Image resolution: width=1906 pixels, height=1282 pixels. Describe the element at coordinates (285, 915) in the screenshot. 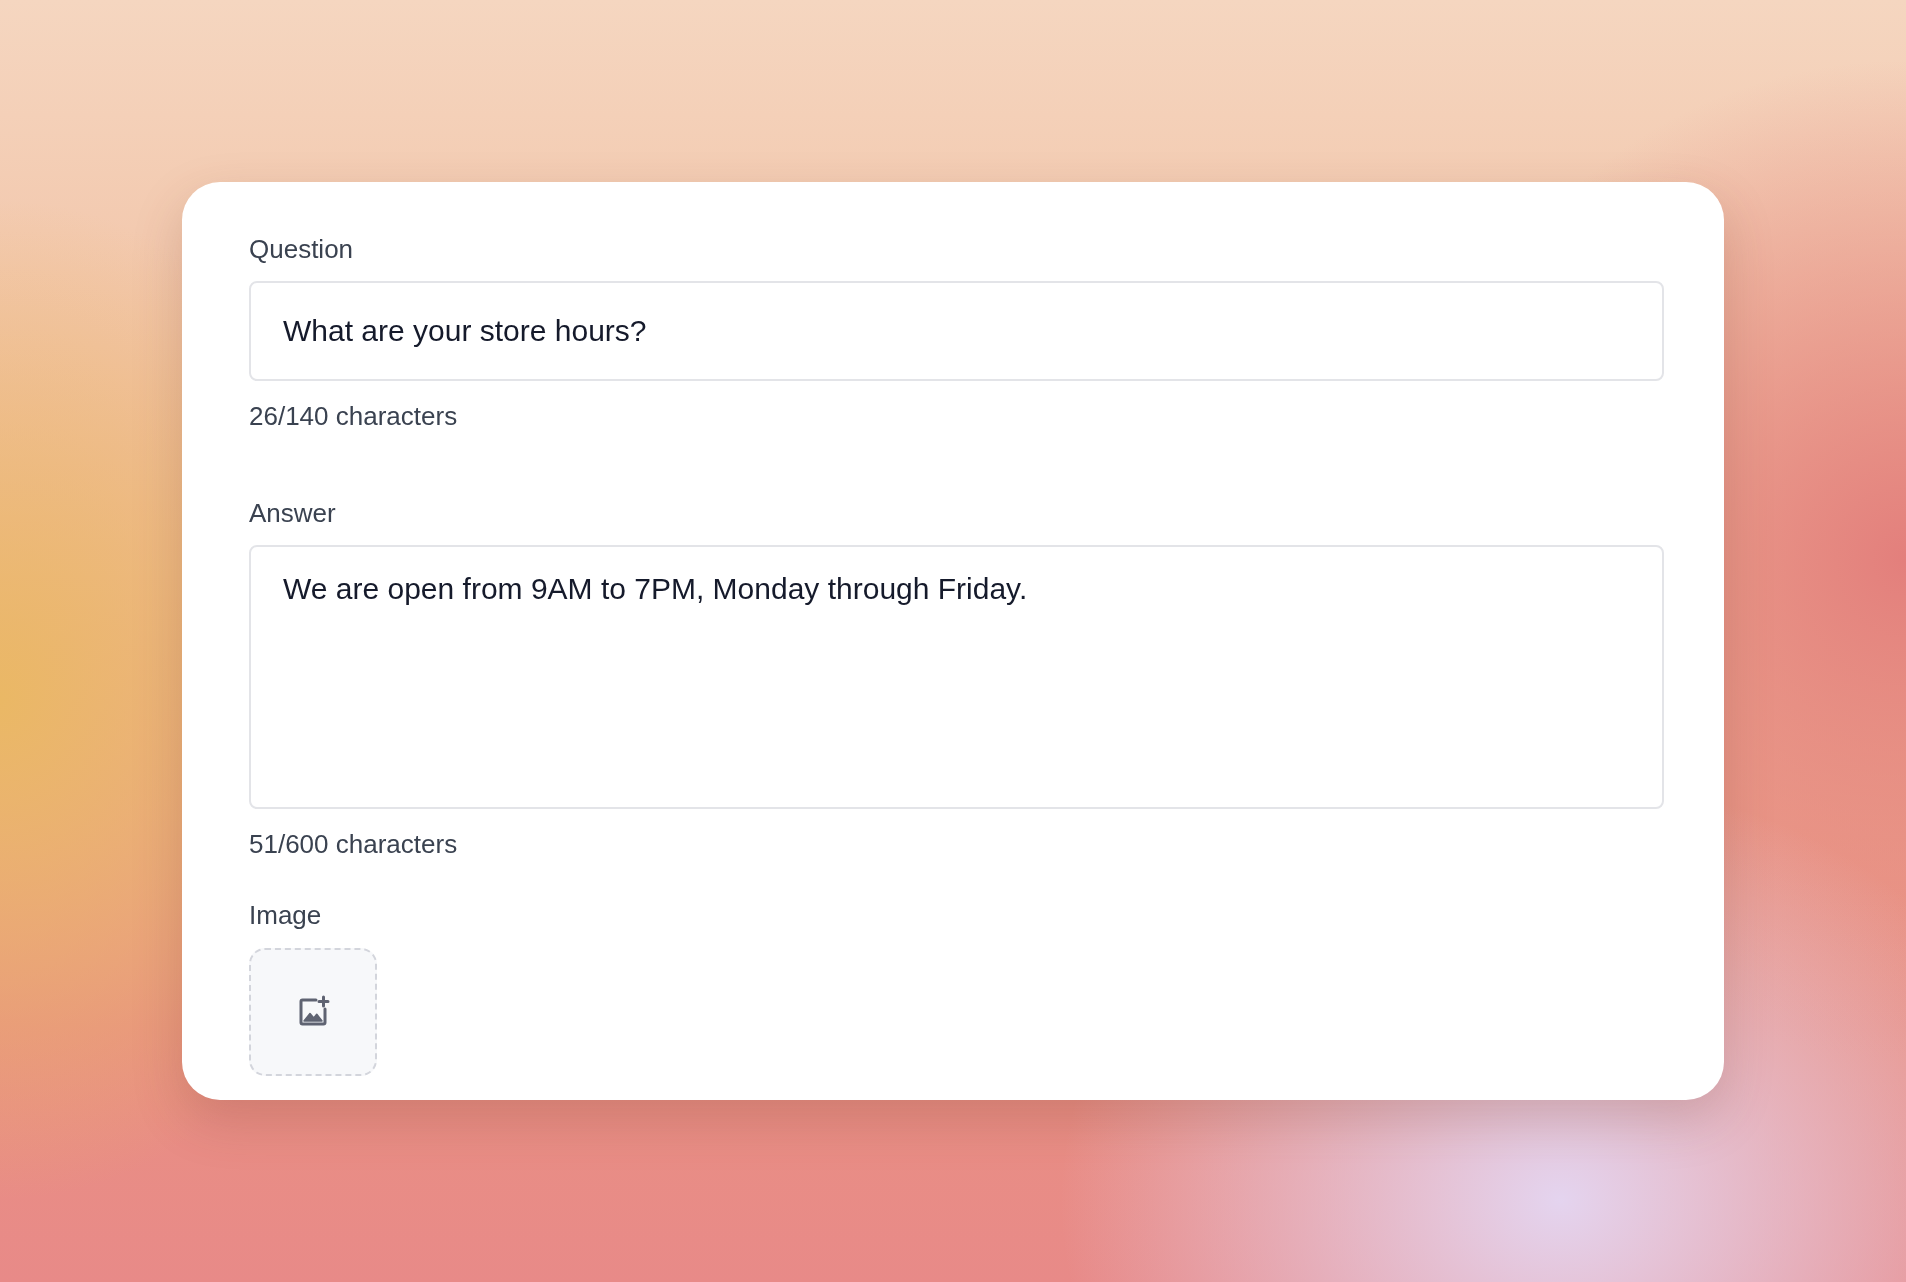

I see `field-label: Image` at that location.